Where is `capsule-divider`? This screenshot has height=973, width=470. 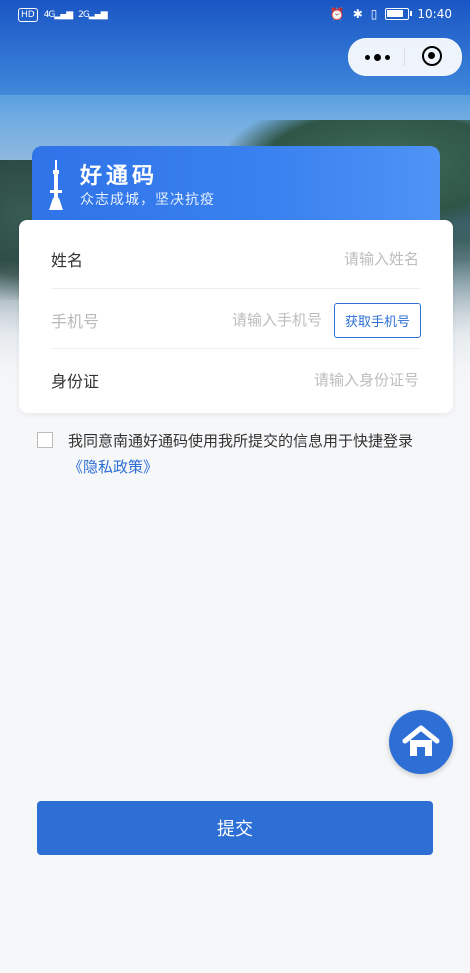
capsule-divider is located at coordinates (404, 57).